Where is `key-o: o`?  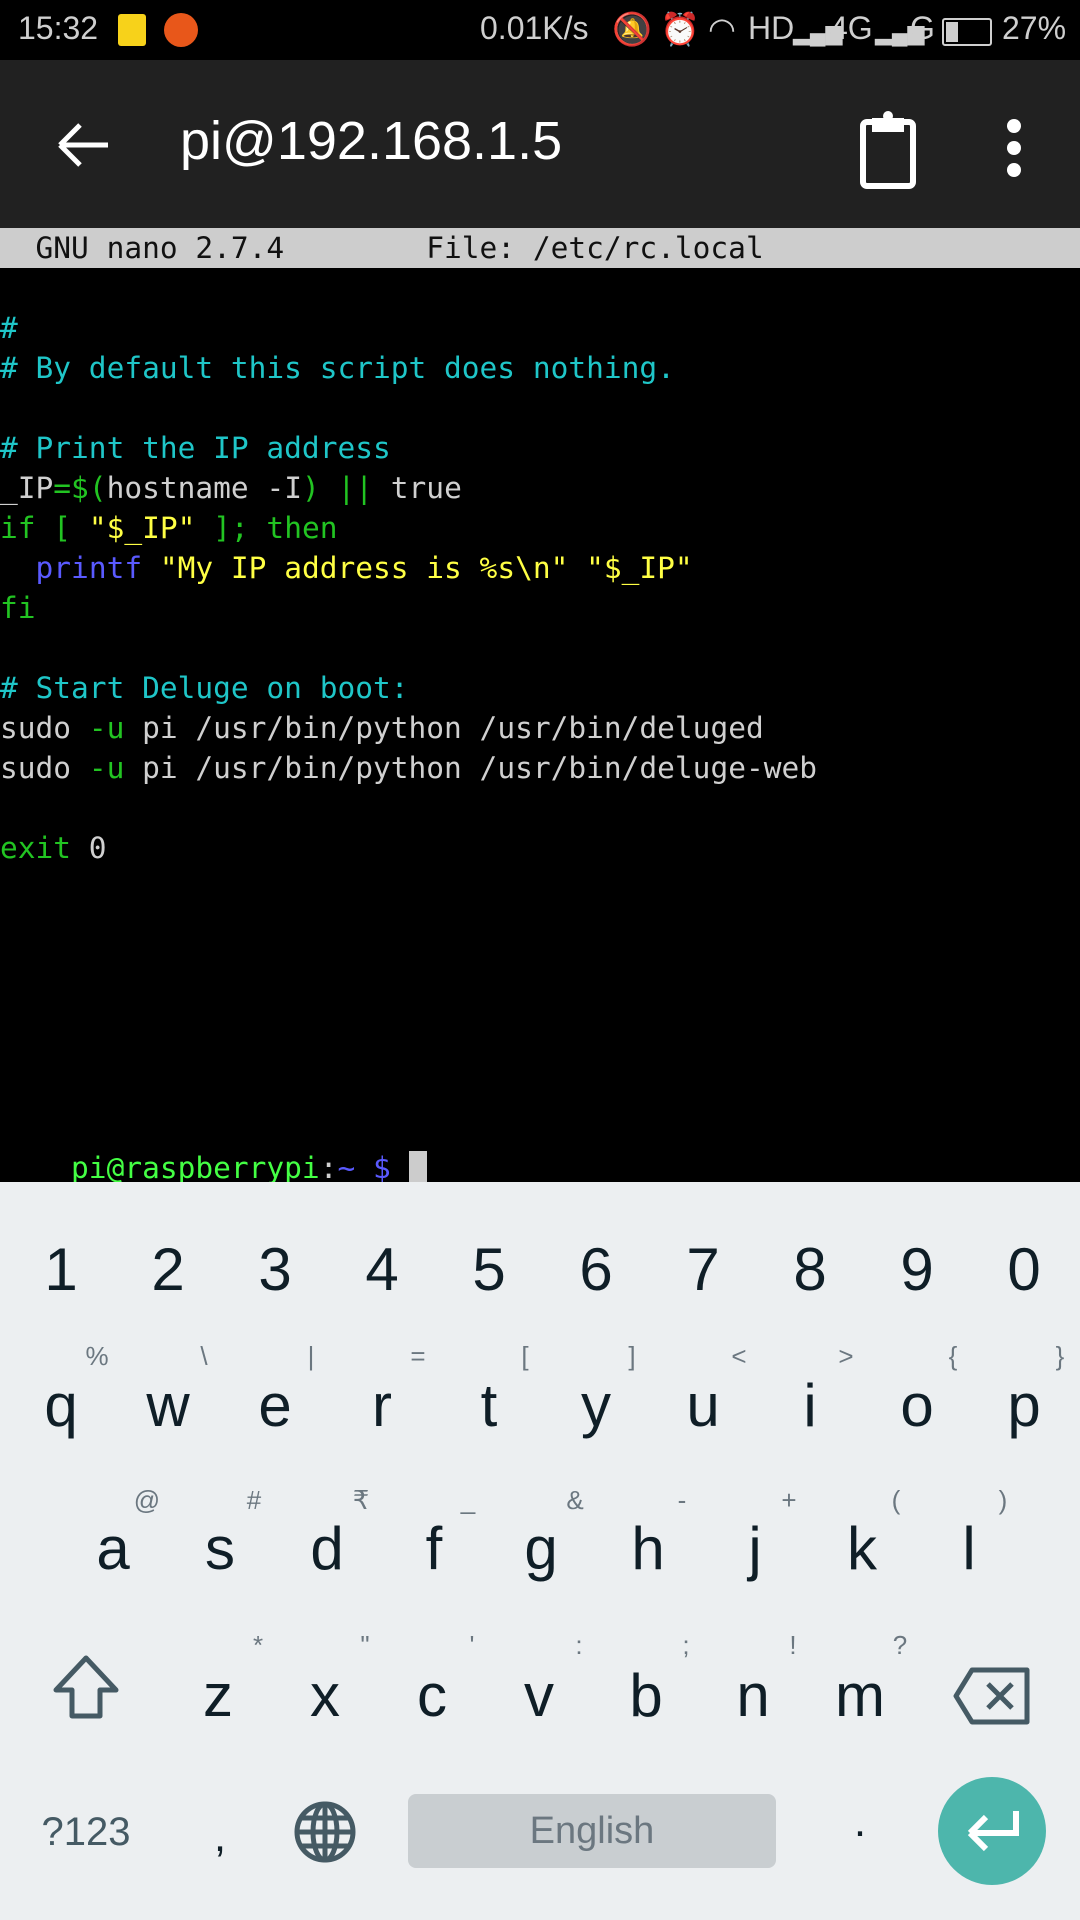
key-o: o is located at coordinates (916, 1406).